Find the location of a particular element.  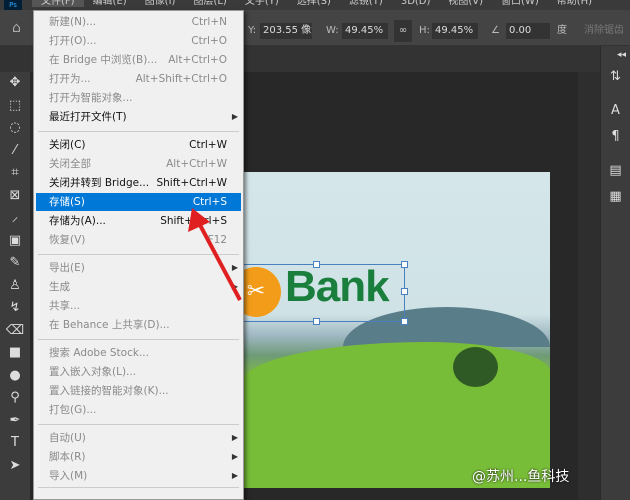

red-arrow-annotation is located at coordinates (215, 254).